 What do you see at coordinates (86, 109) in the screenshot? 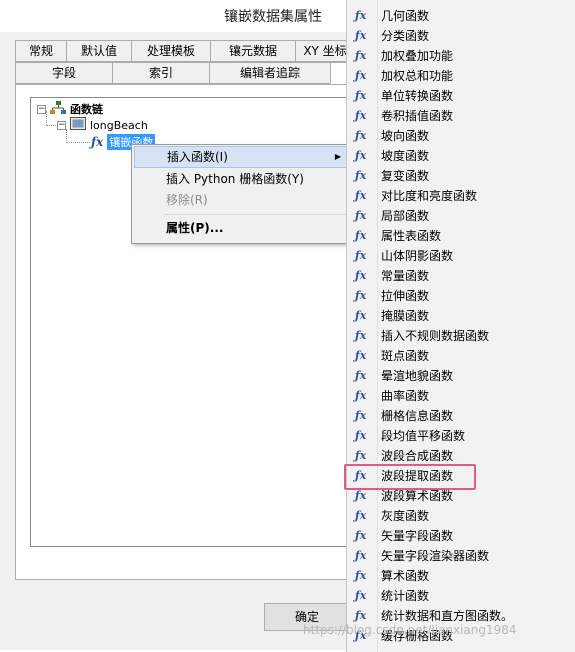
I see `tree-label-function-chain: 函数链` at bounding box center [86, 109].